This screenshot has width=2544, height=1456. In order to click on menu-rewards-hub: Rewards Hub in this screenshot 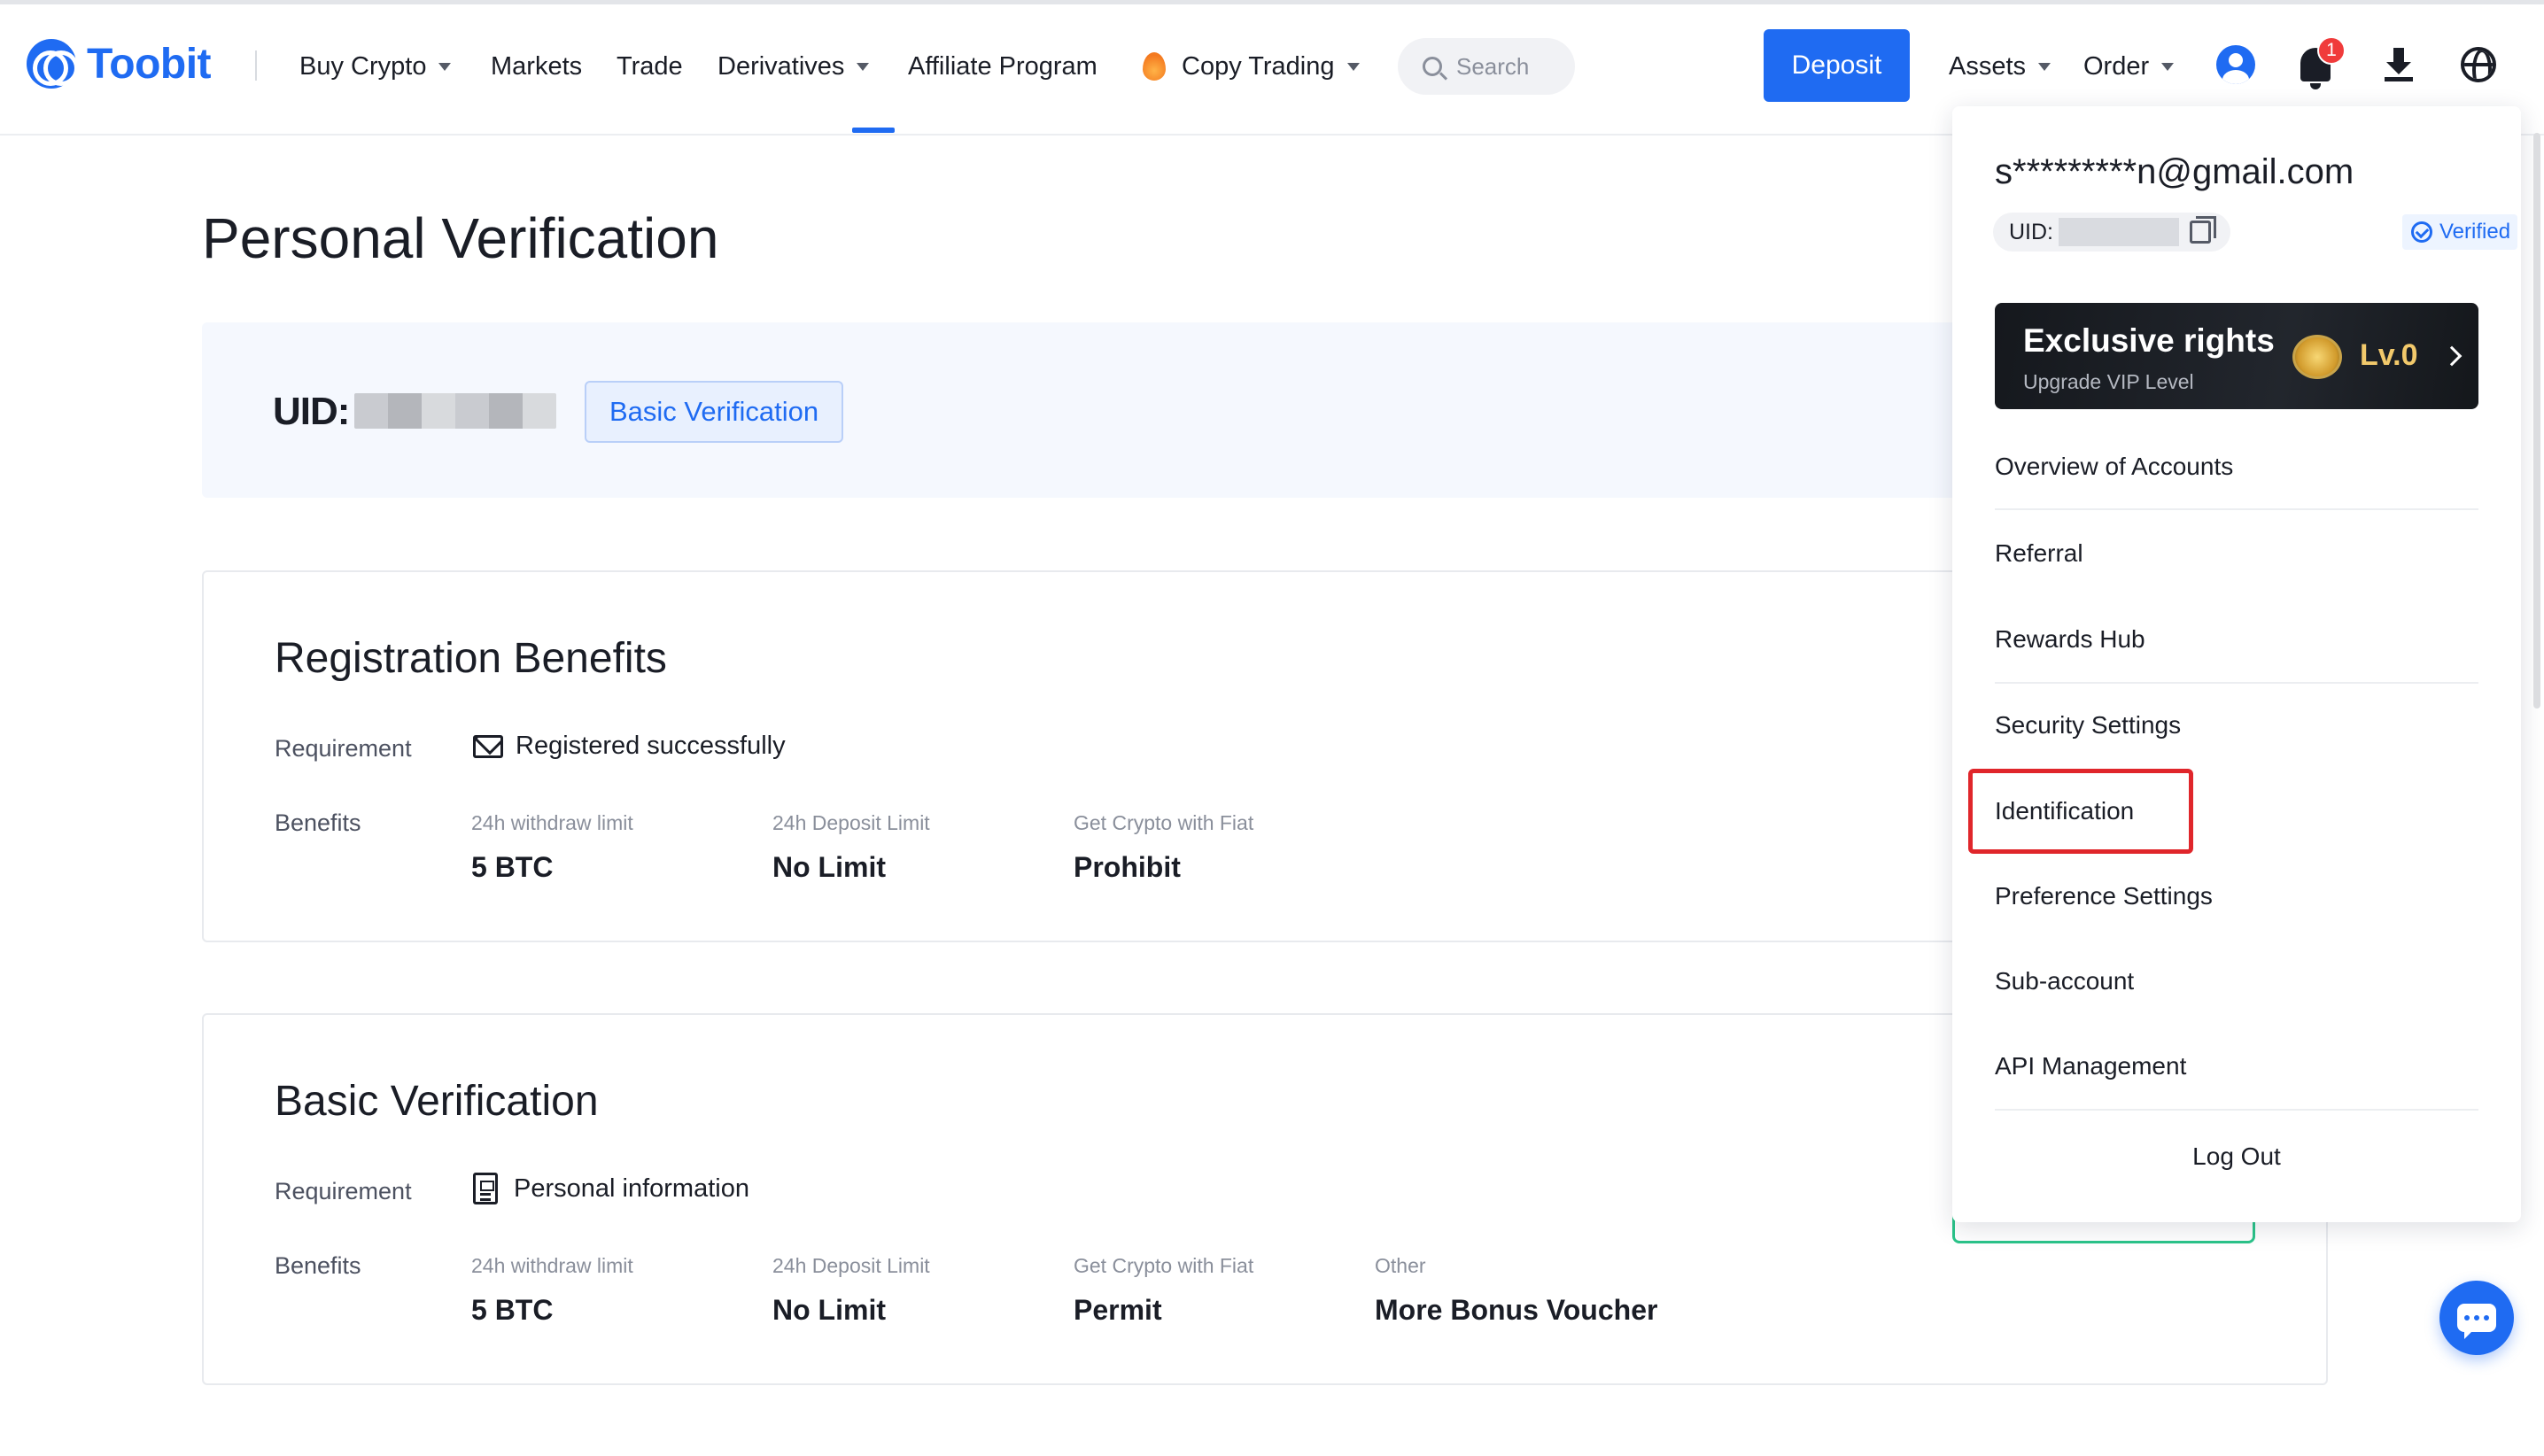, I will do `click(2070, 639)`.